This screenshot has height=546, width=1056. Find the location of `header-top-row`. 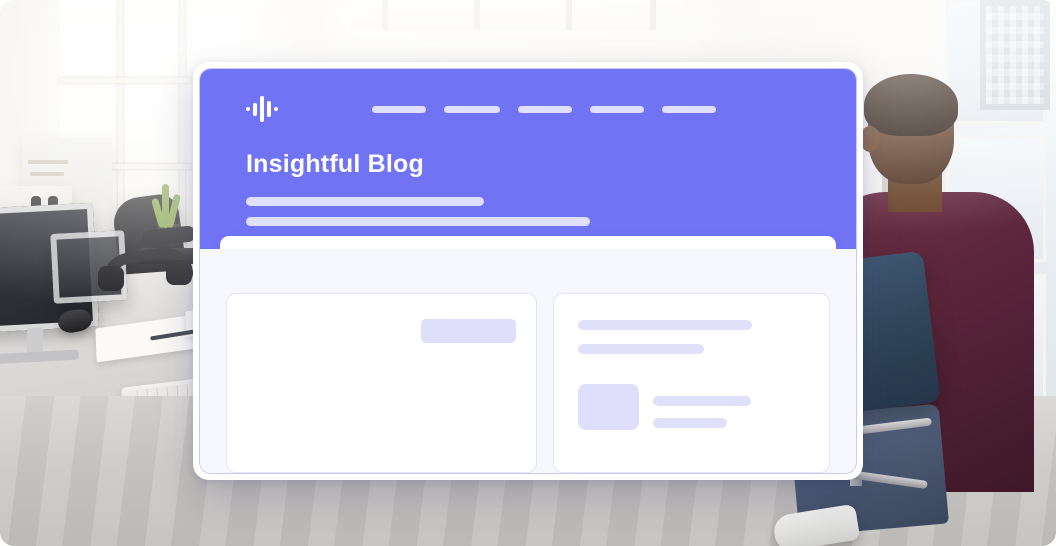

header-top-row is located at coordinates (528, 109).